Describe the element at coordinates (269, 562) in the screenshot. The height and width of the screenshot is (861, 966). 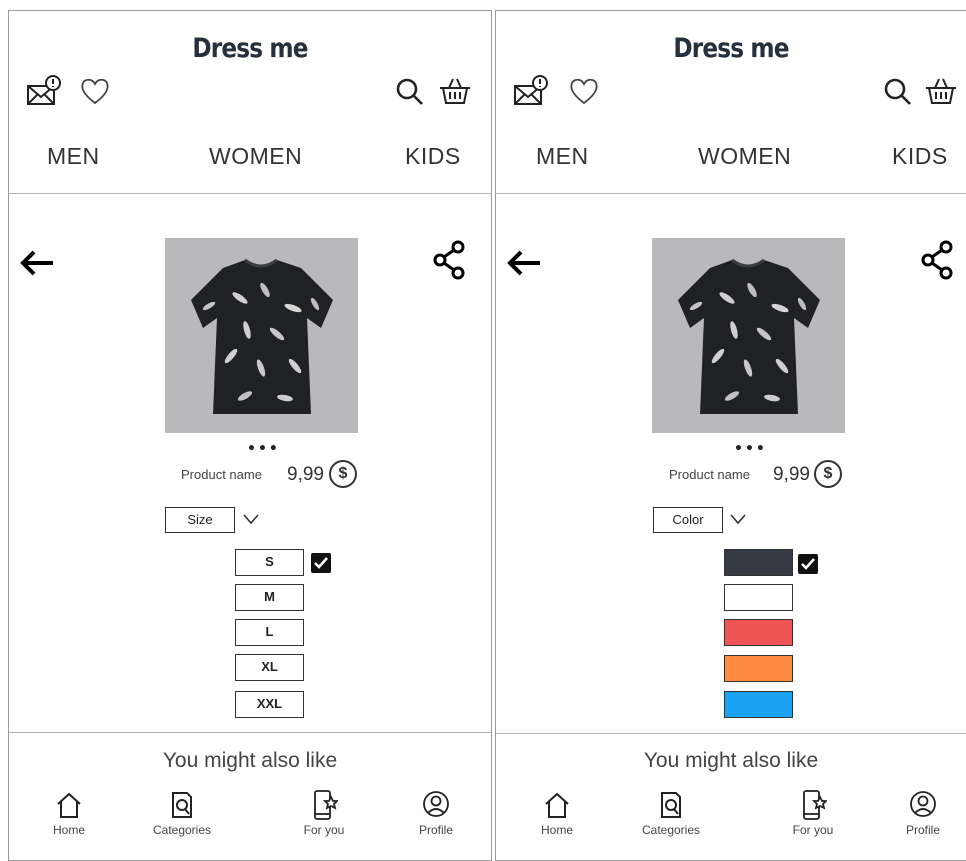
I see `size-option-s: S` at that location.